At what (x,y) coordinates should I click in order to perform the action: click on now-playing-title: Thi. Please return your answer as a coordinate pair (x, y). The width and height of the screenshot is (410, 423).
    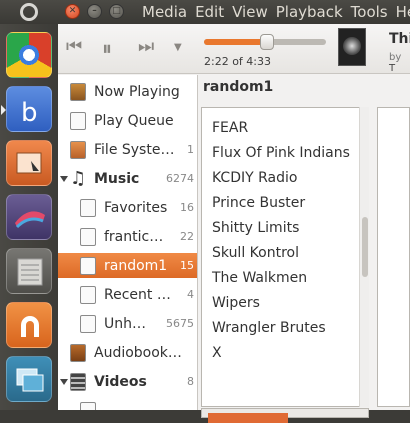
    Looking at the image, I should click on (399, 39).